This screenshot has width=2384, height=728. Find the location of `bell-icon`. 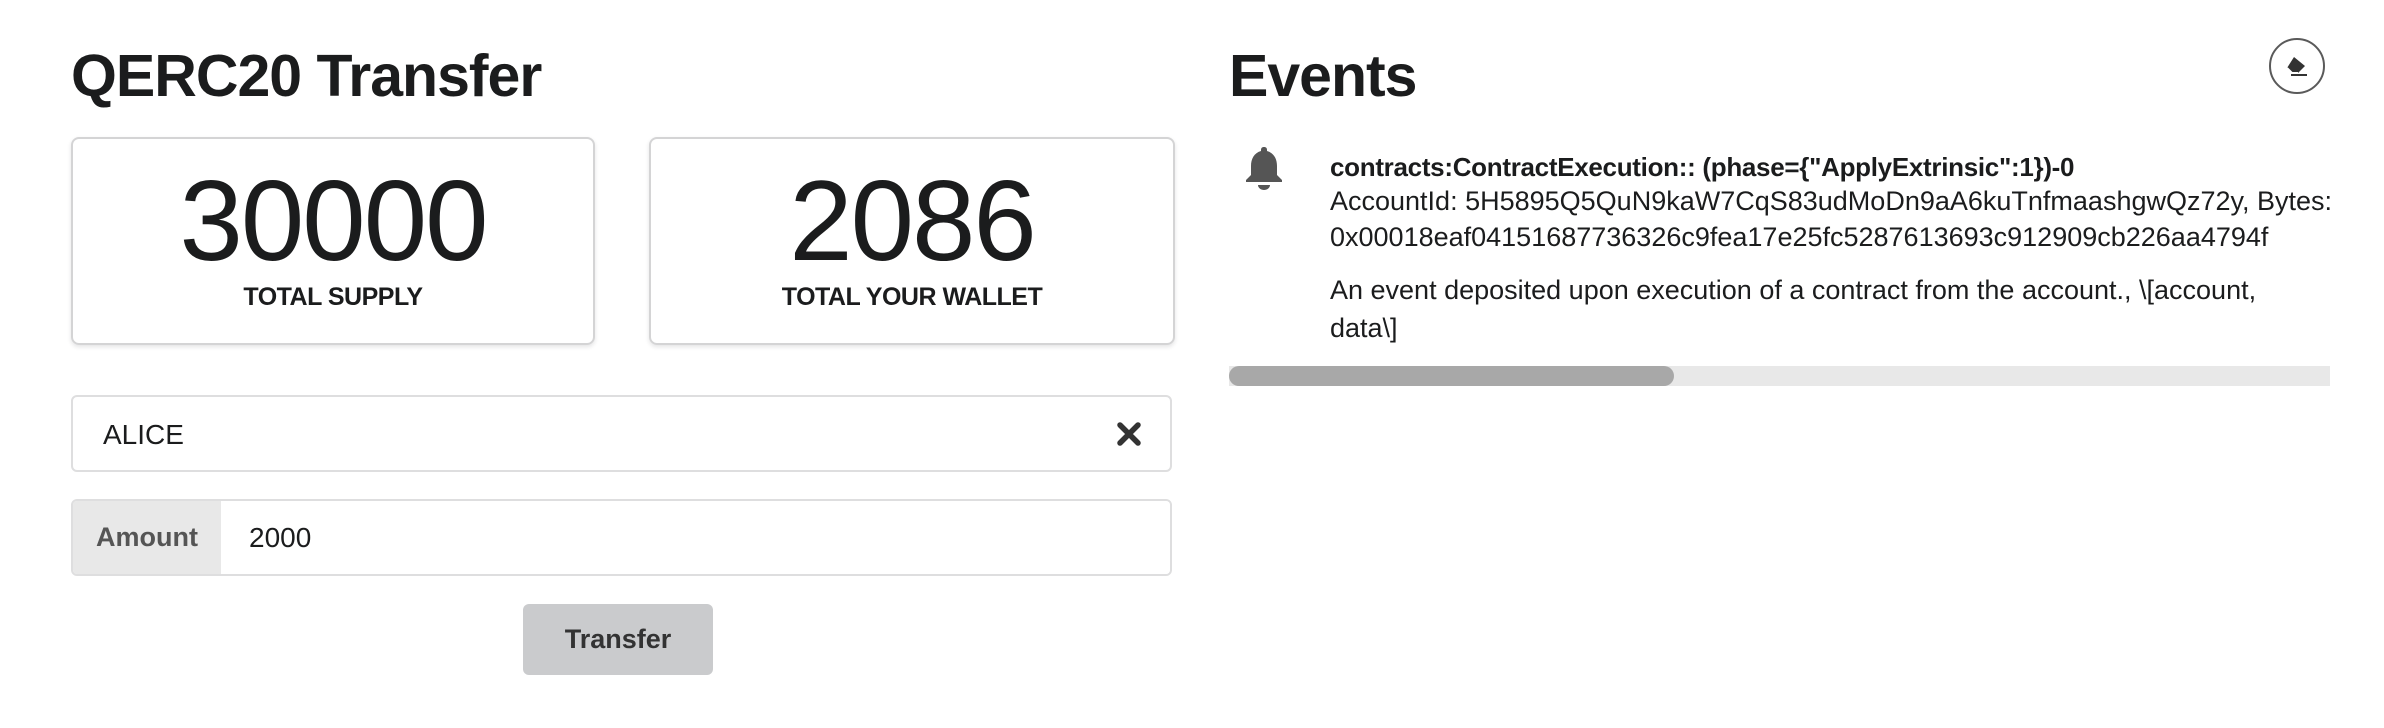

bell-icon is located at coordinates (1264, 168).